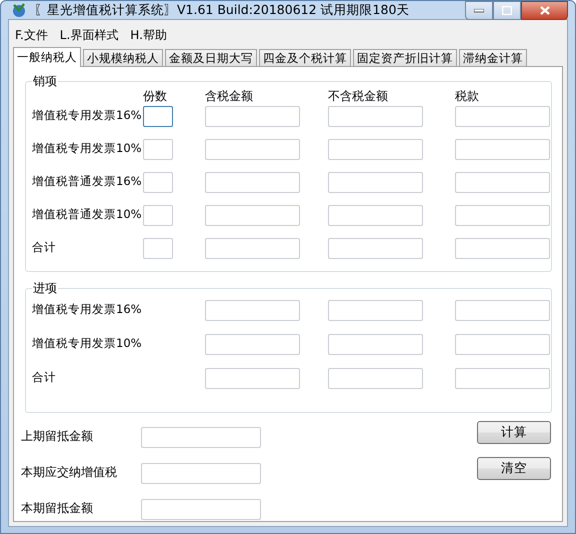 The width and height of the screenshot is (576, 534). What do you see at coordinates (47, 57) in the screenshot?
I see `tab: 一般纳税人` at bounding box center [47, 57].